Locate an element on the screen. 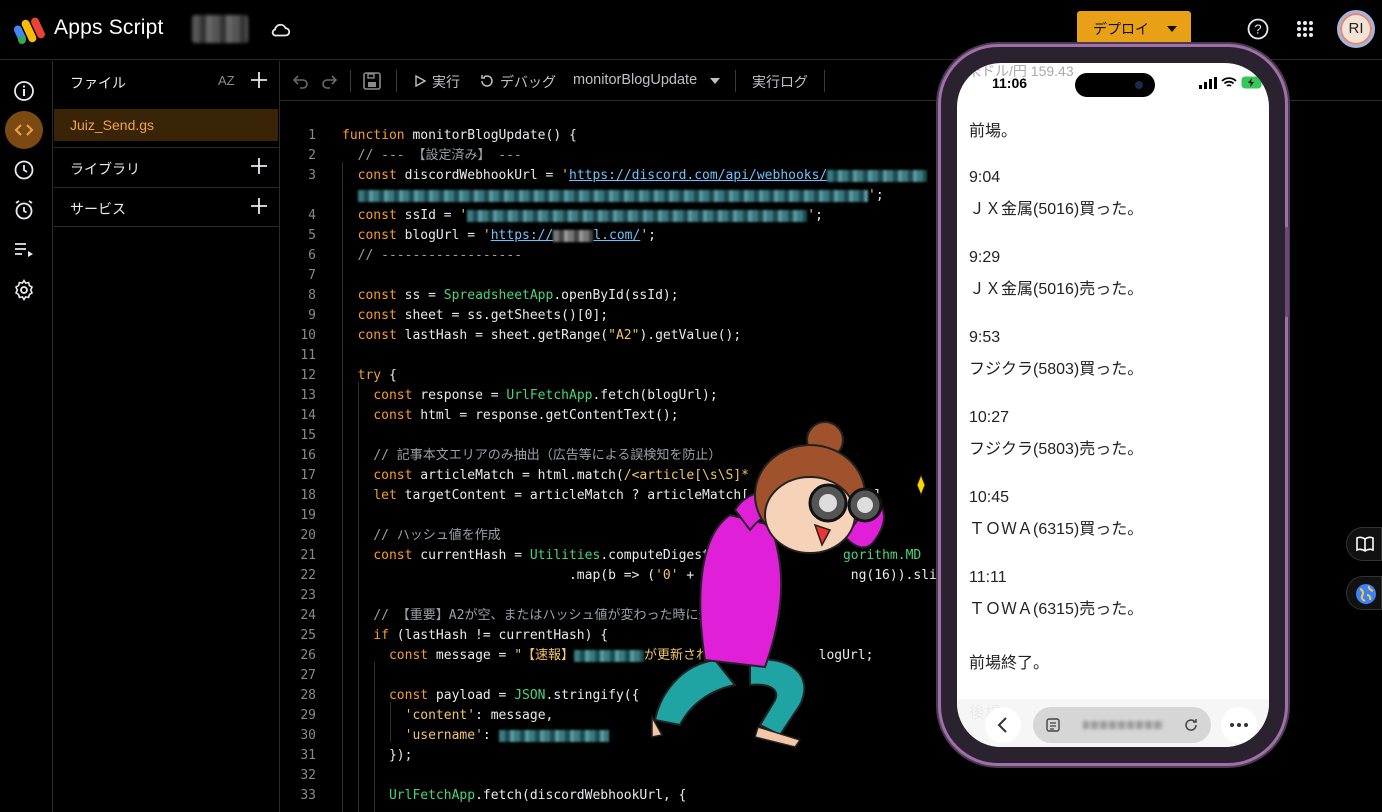  line-number: 29 is located at coordinates (308, 715).